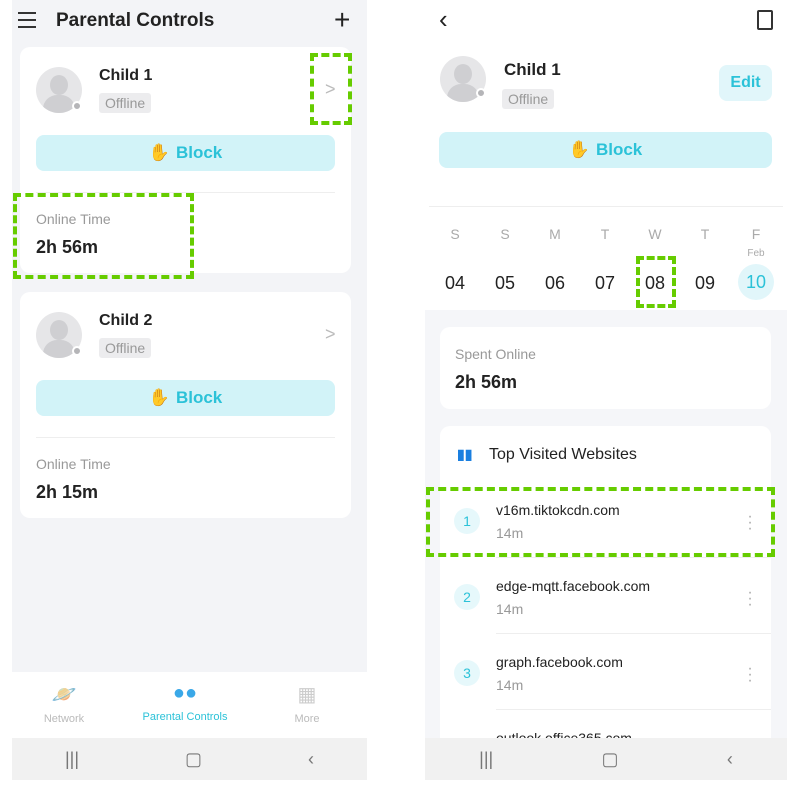 This screenshot has height=787, width=800. I want to click on weekday-label: M, so click(555, 234).